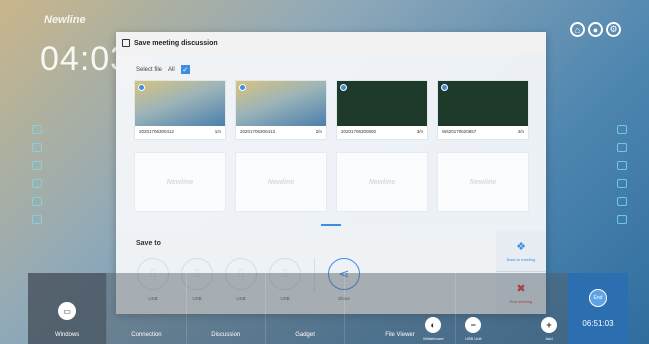 This screenshot has height=344, width=649. What do you see at coordinates (577, 29) in the screenshot?
I see `home-icon: ⌂` at bounding box center [577, 29].